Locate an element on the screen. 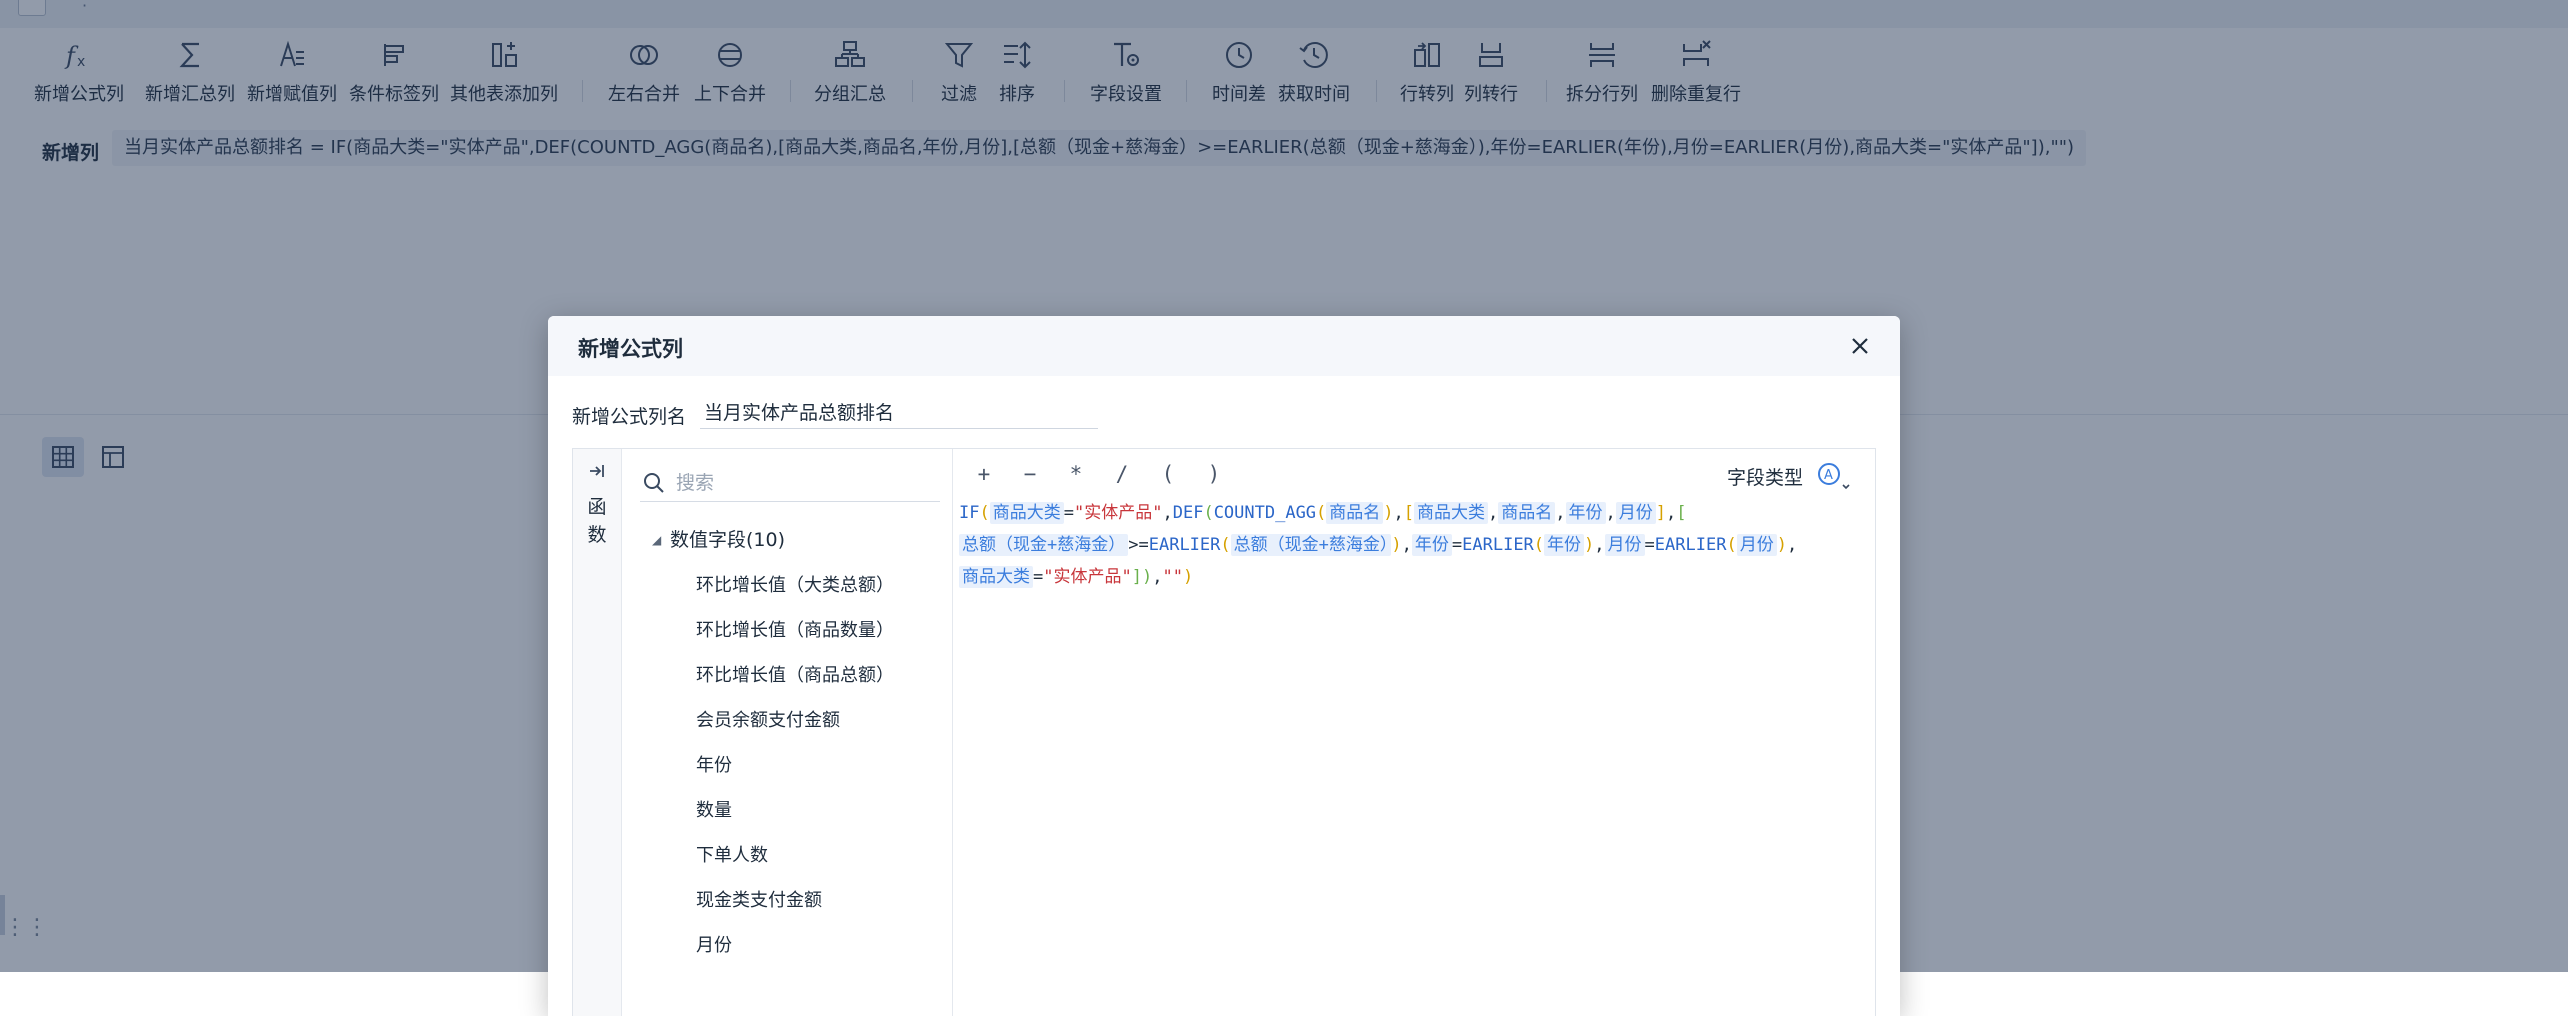 The height and width of the screenshot is (1016, 2568). field-item: 月份 is located at coordinates (714, 944).